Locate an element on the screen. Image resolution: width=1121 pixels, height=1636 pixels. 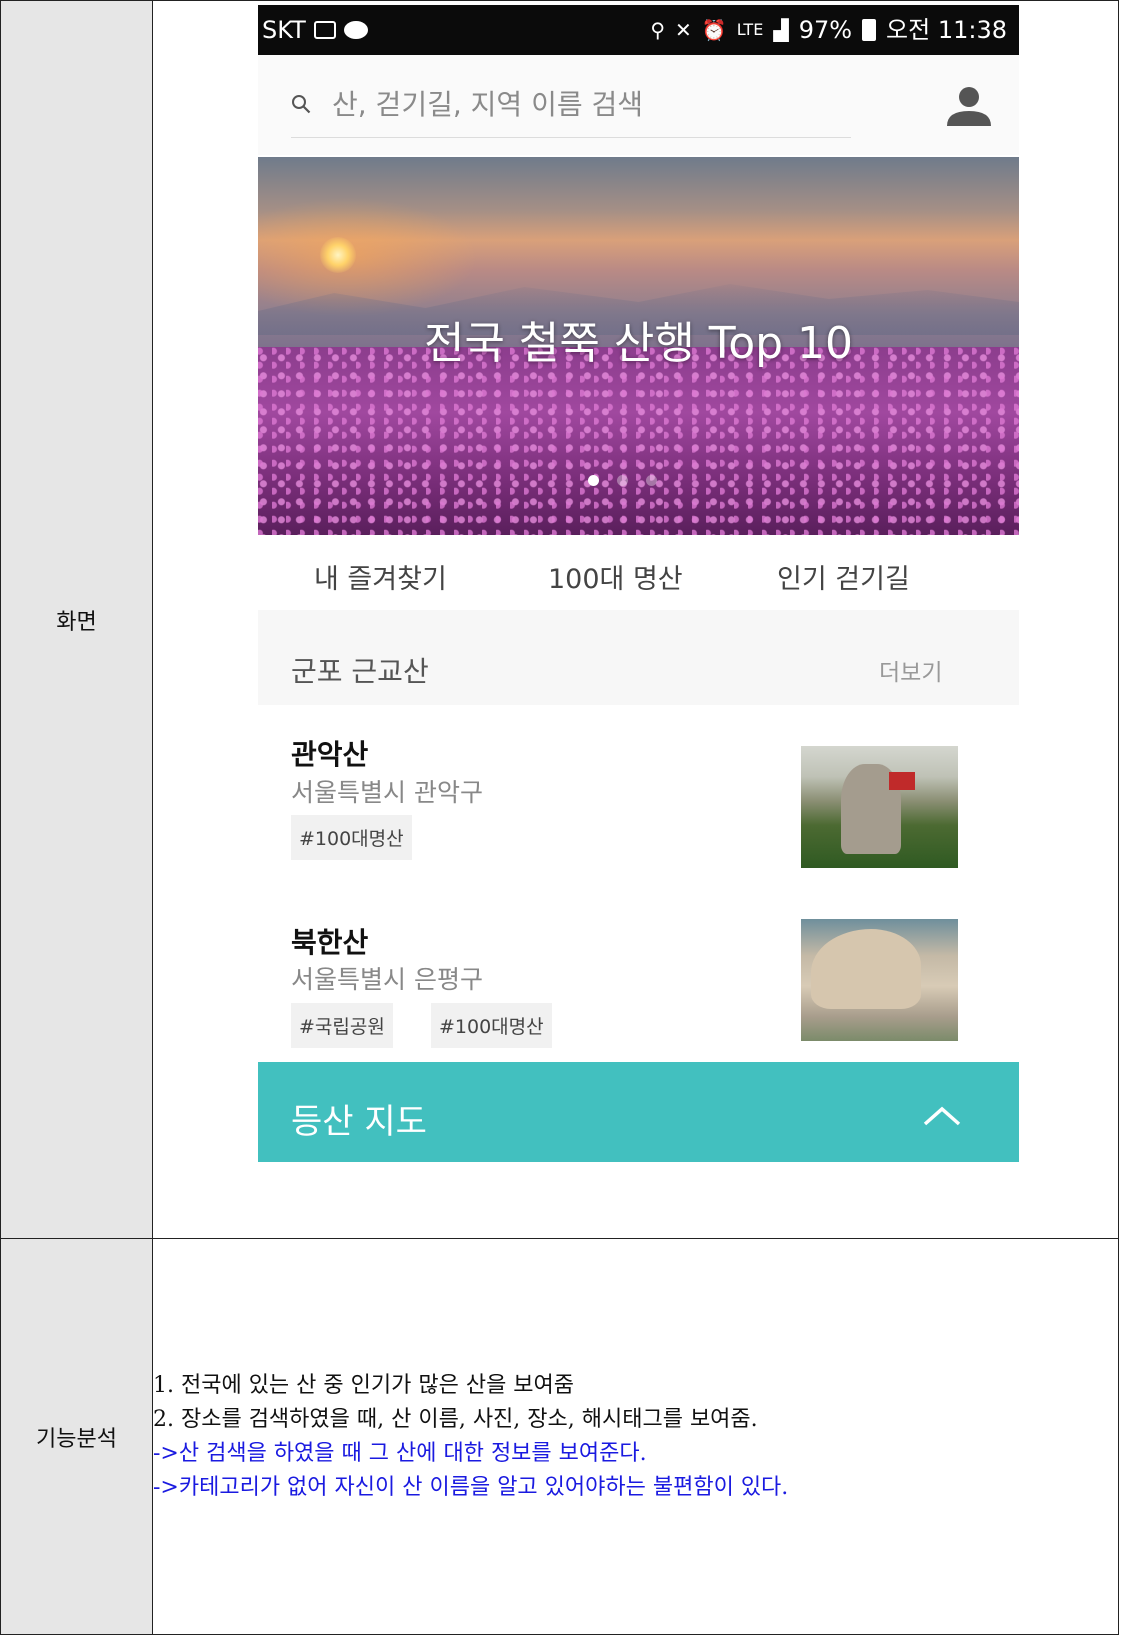
mountain-address: 서울특별시 관악구 is located at coordinates (387, 792).